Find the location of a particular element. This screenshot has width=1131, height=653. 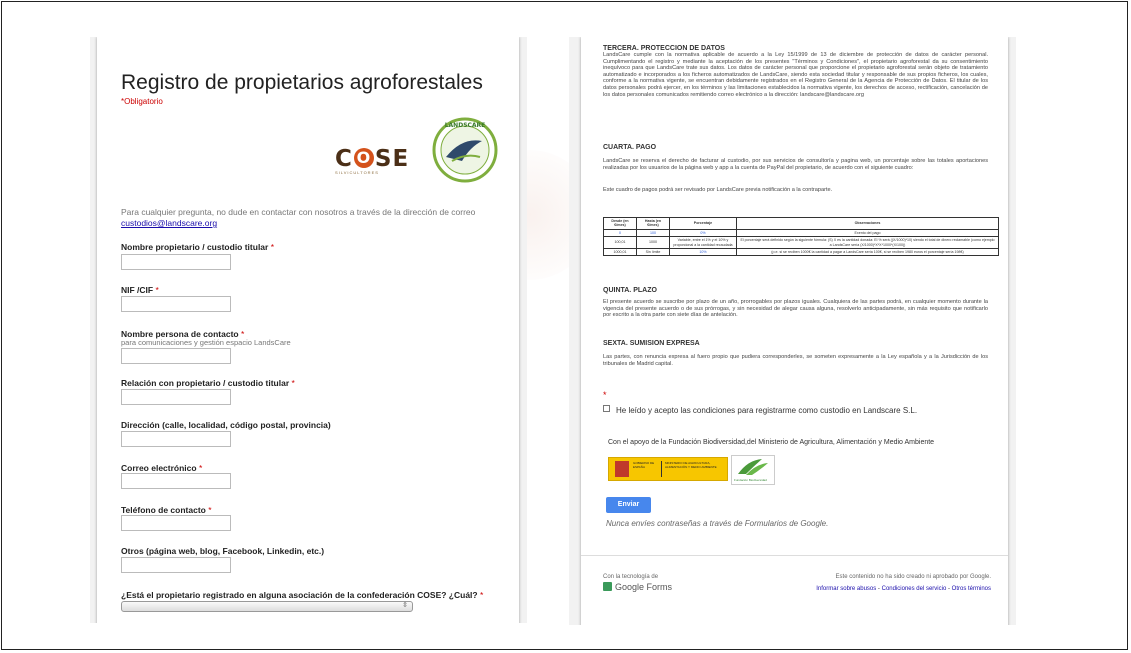

leaf-icon is located at coordinates (753, 467).